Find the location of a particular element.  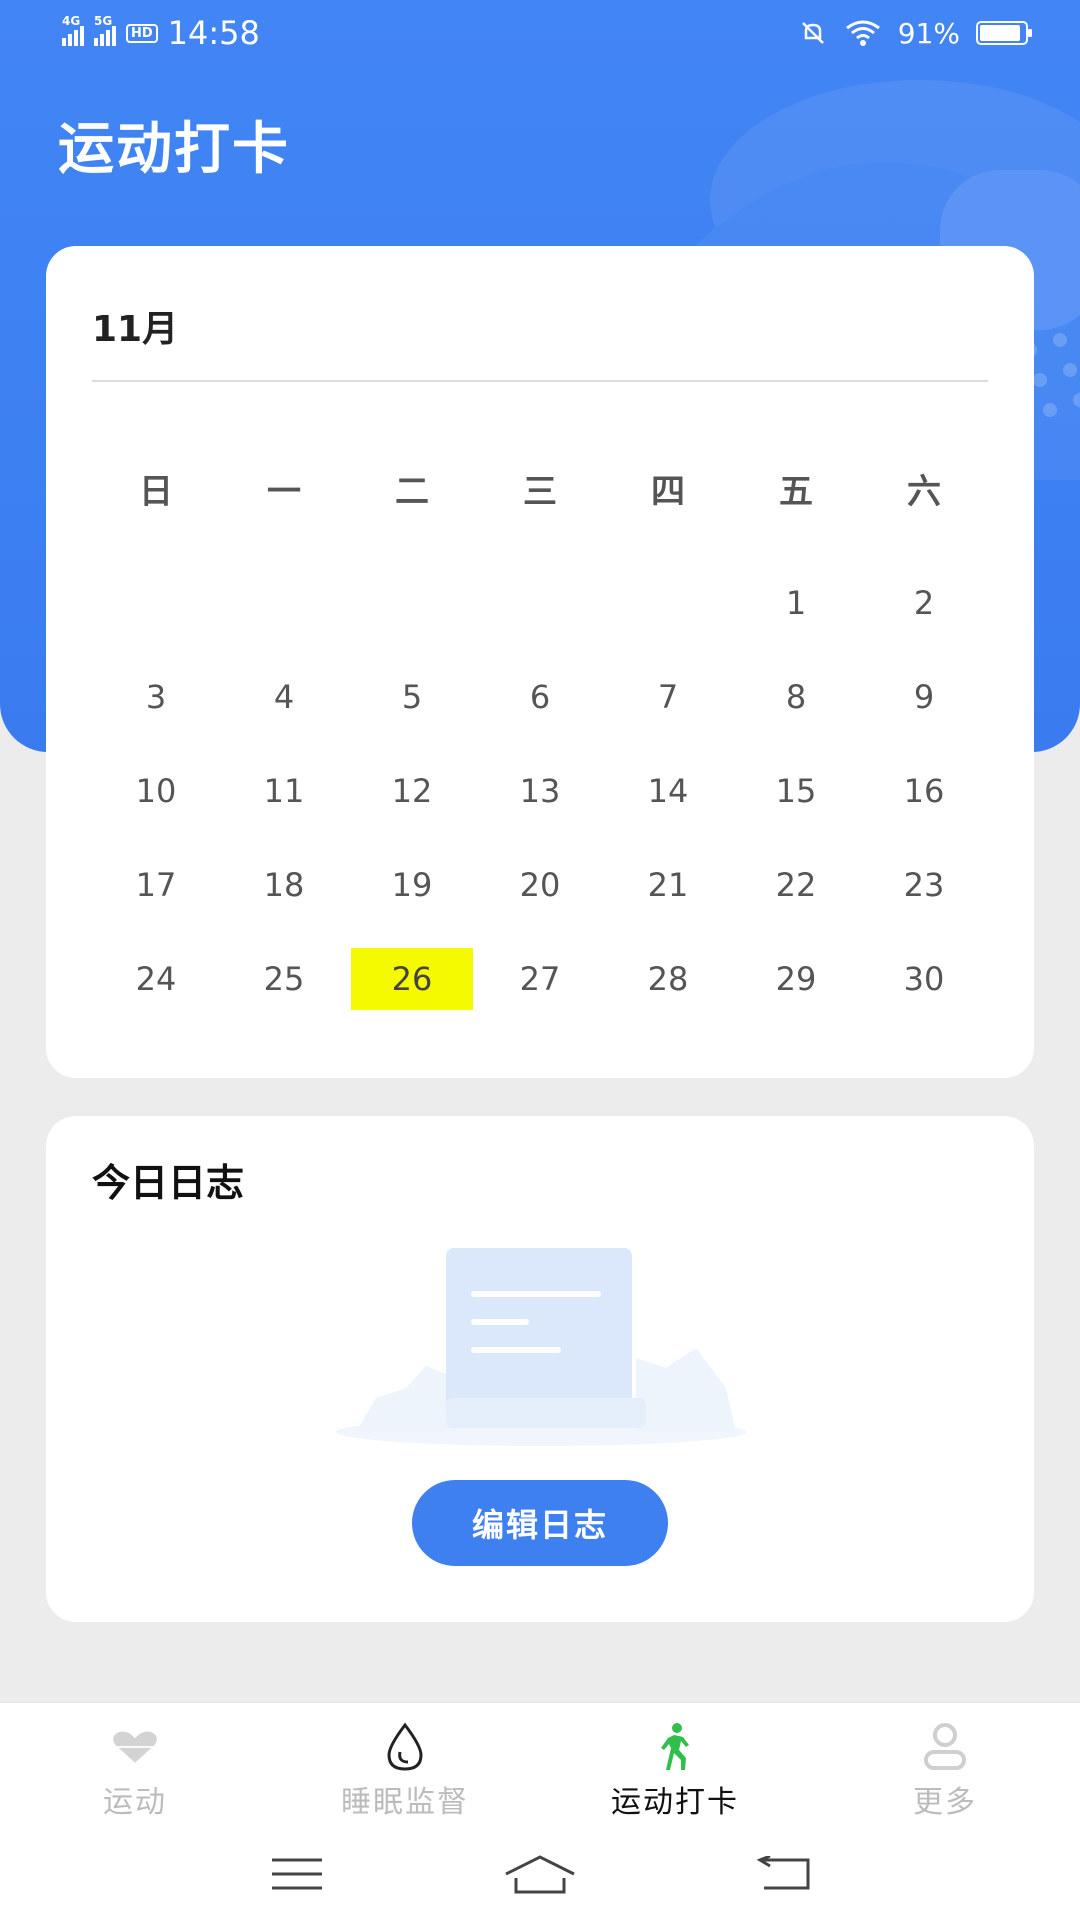

calendar-day: 16 is located at coordinates (924, 791).